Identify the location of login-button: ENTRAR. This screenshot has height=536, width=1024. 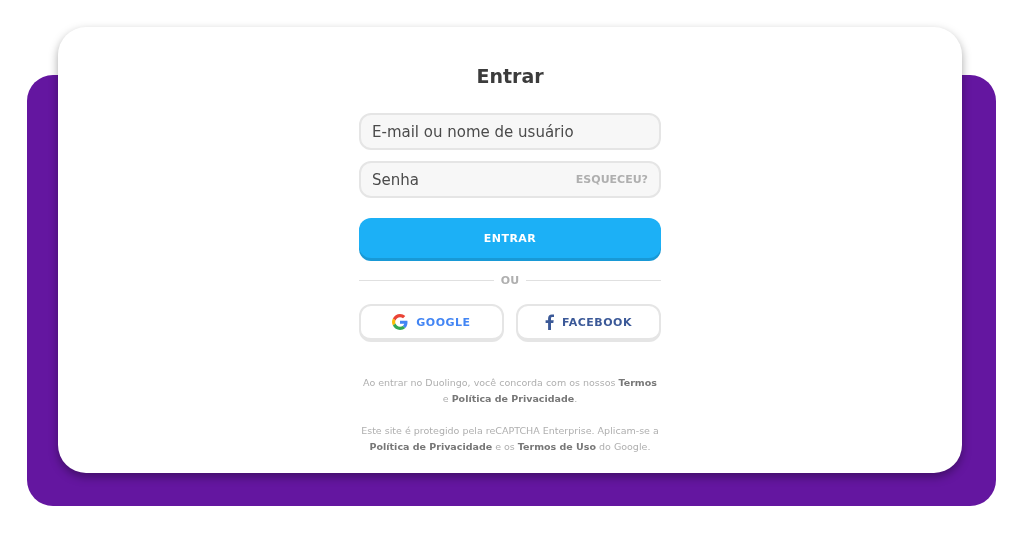
(510, 238).